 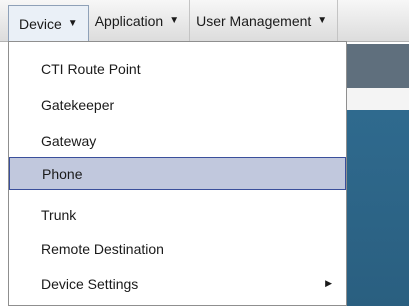 I want to click on menu-item-gatekeeper: Gatekeeper, so click(x=177, y=104).